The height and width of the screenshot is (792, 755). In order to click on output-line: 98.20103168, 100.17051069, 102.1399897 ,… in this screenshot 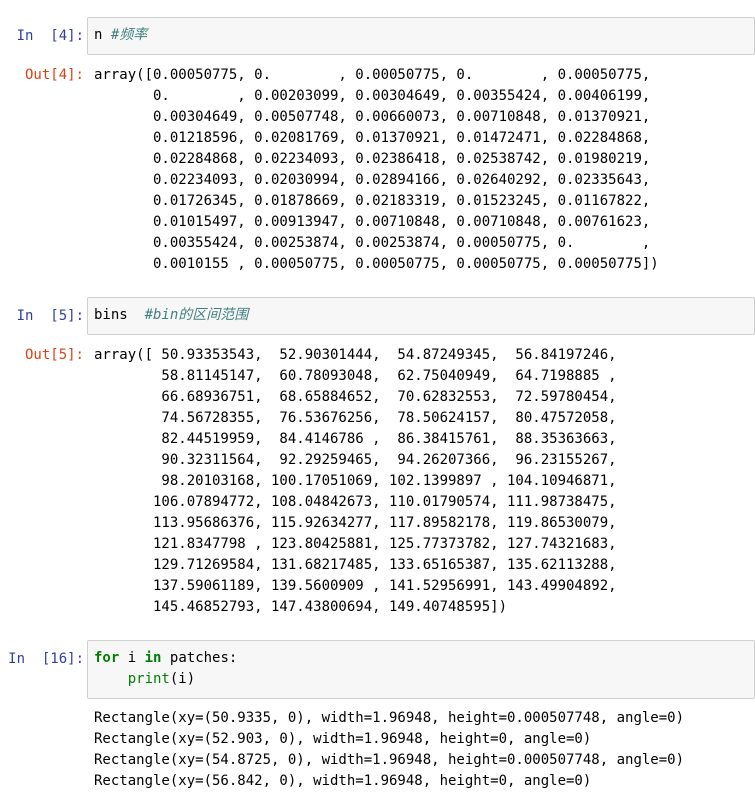, I will do `click(355, 481)`.